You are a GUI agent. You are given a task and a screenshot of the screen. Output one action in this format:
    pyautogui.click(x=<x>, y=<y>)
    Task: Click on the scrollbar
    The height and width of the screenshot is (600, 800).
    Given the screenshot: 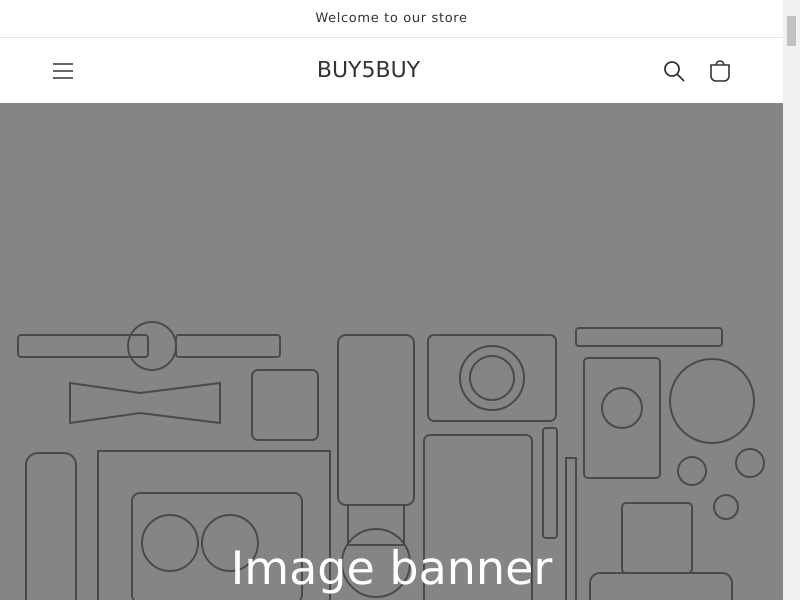 What is the action you would take?
    pyautogui.click(x=791, y=300)
    